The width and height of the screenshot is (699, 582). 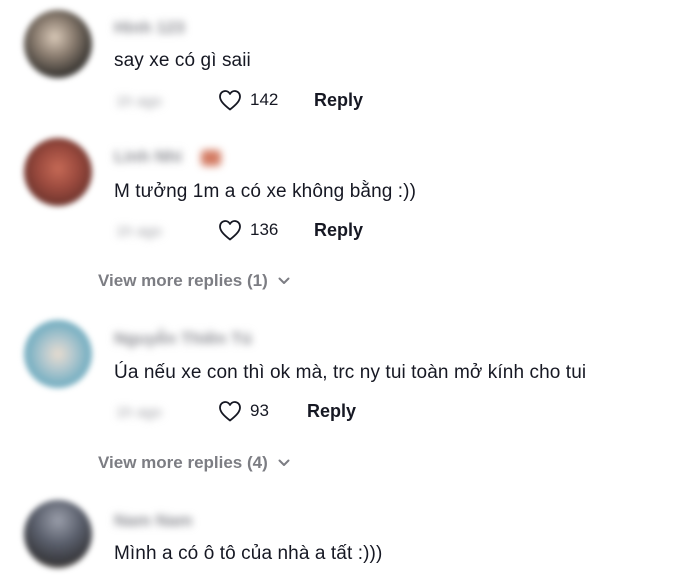 I want to click on view-more-replies-button: View more replies (4), so click(x=194, y=463).